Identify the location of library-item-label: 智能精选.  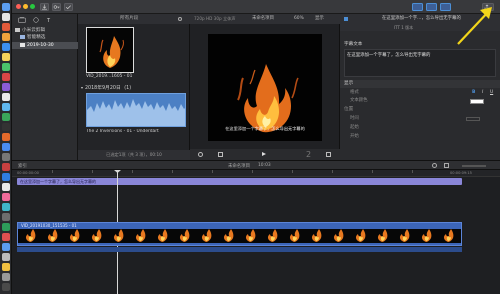
(36, 37).